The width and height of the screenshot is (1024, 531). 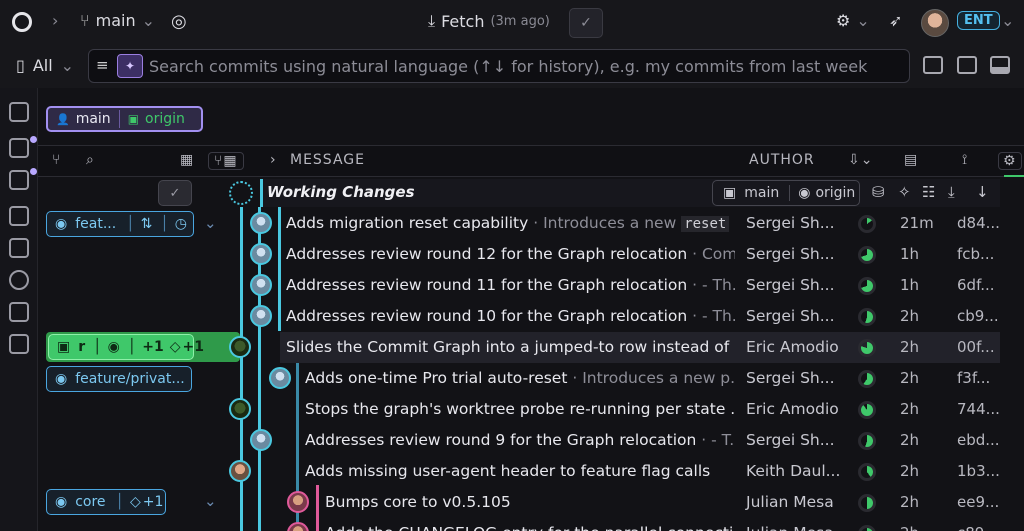 I want to click on map-icon: ▦, so click(x=187, y=160).